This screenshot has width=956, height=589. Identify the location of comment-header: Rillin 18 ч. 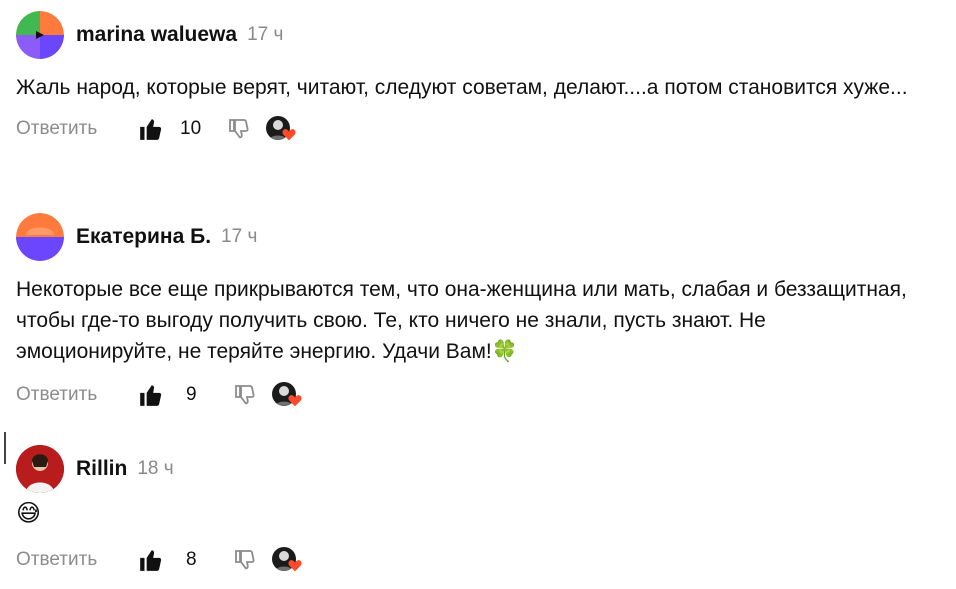
(481, 469).